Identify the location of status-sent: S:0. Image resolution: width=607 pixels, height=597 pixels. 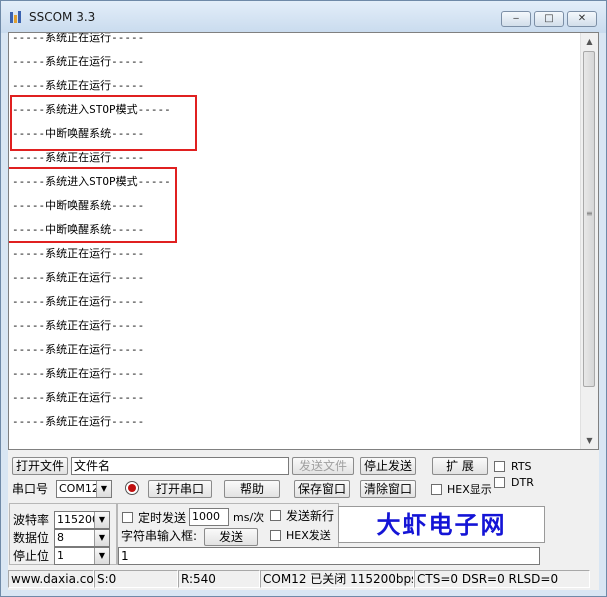
(136, 579).